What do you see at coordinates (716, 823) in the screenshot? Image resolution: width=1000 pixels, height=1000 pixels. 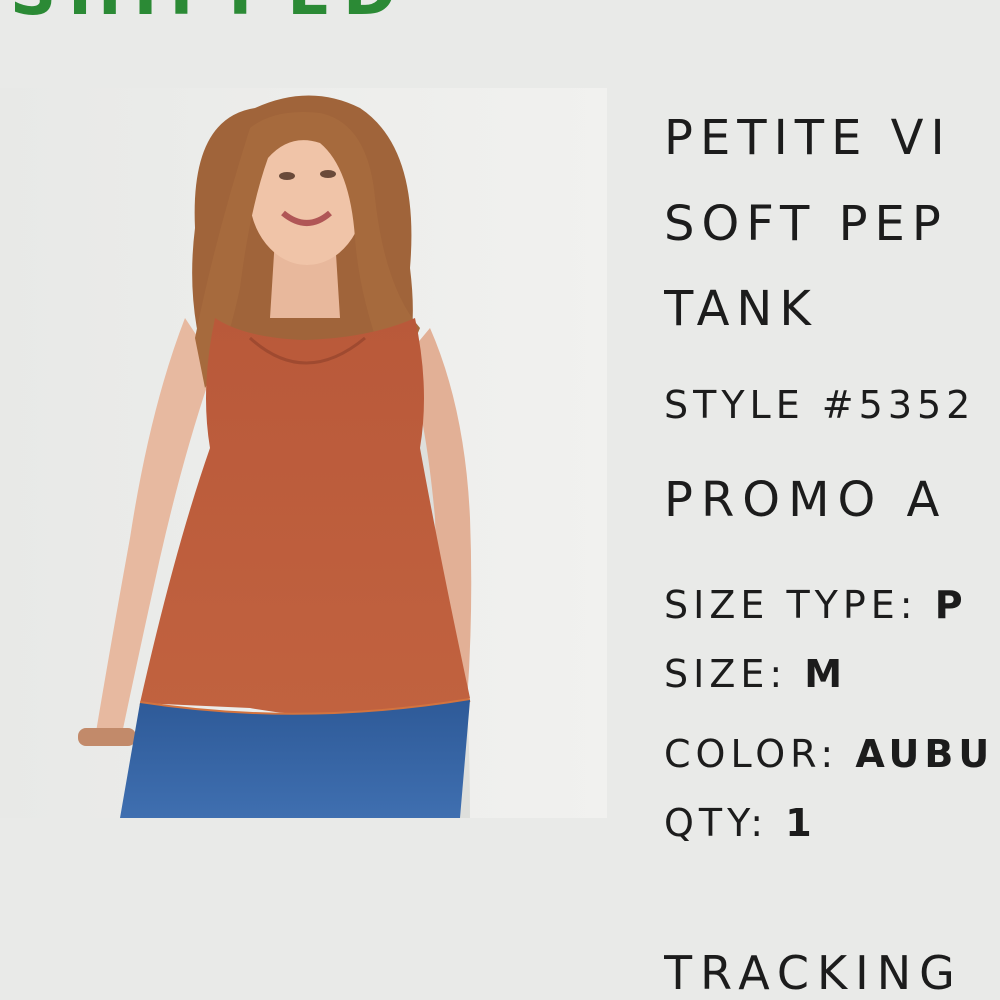 I see `qty-label: QTY:` at bounding box center [716, 823].